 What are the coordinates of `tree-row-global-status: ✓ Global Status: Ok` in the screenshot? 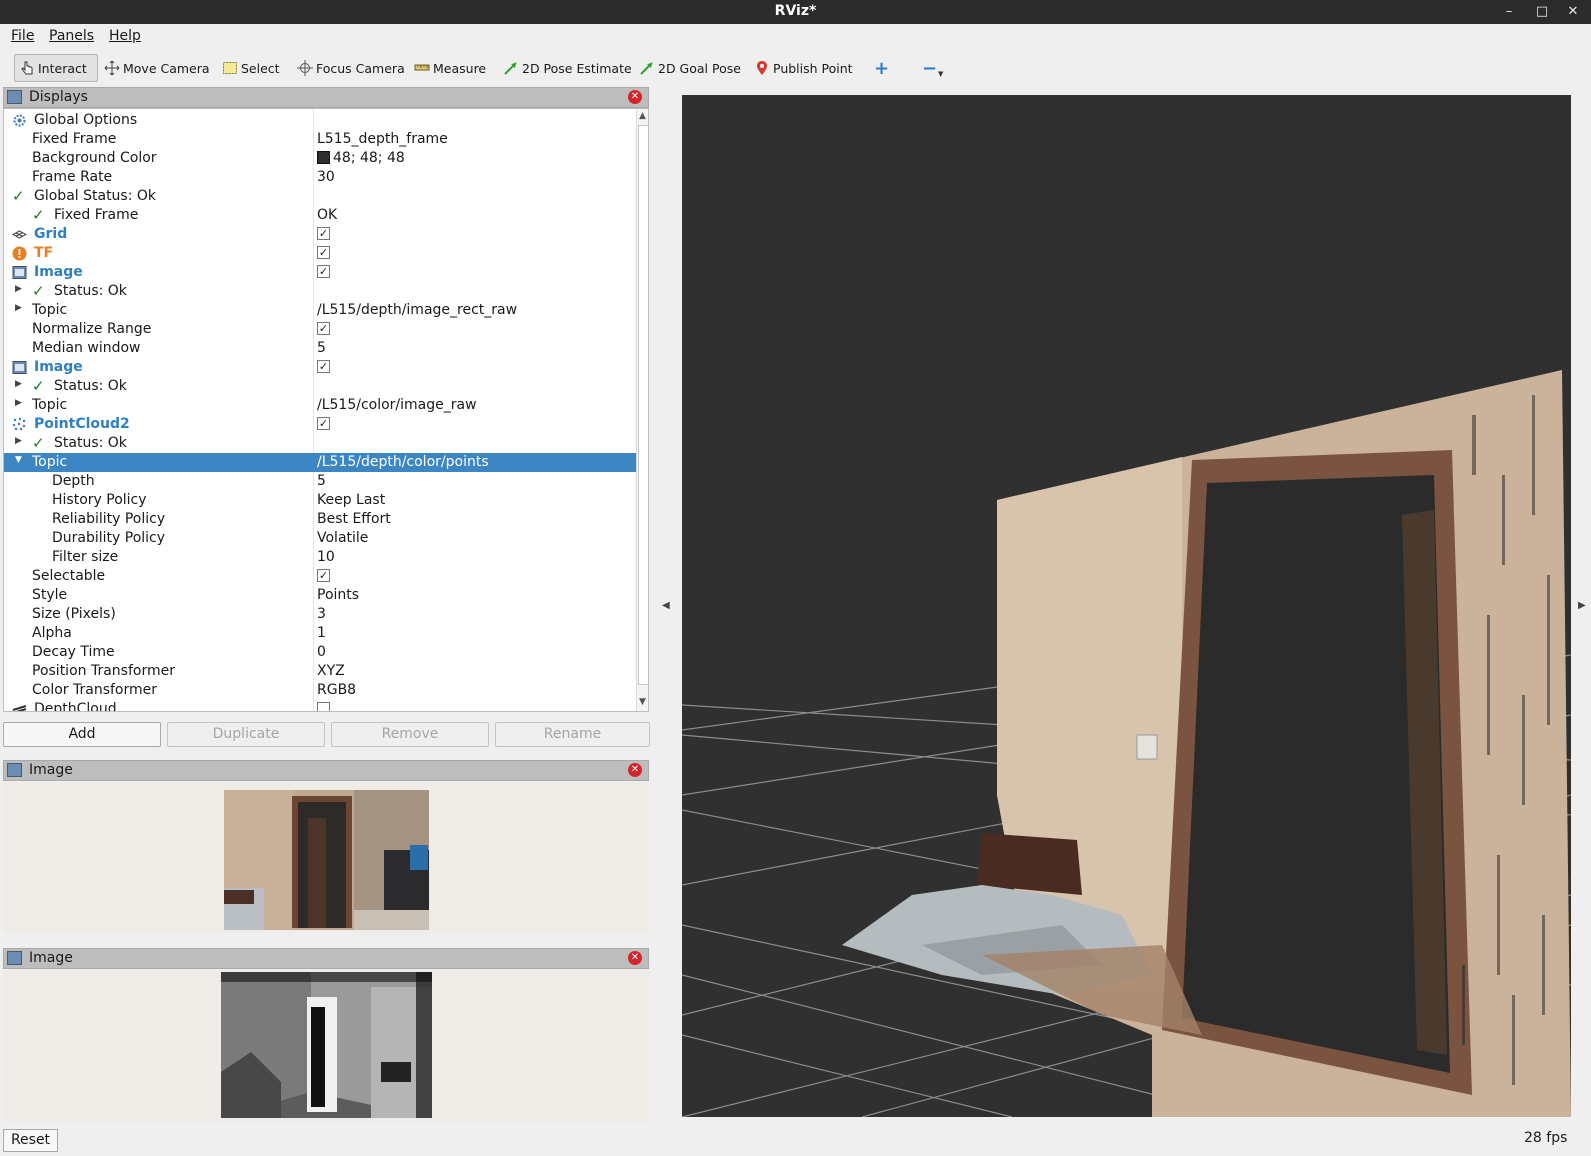 It's located at (320, 196).